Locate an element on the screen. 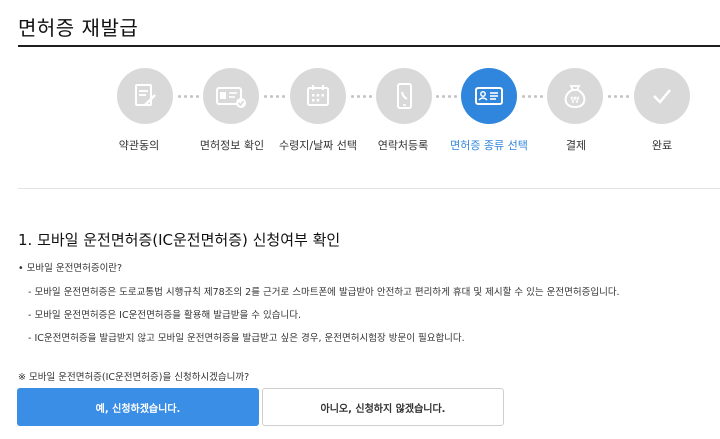 This screenshot has width=720, height=439. section-heading: 1. 모바일 운전면허증(IC운전면허증) 신청여부 확인 is located at coordinates (179, 240).